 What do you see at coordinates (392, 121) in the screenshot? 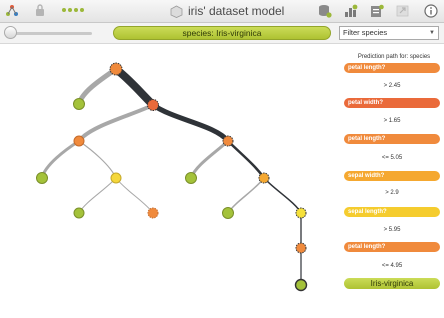
I see `path-step-2-condition: > 1.65` at bounding box center [392, 121].